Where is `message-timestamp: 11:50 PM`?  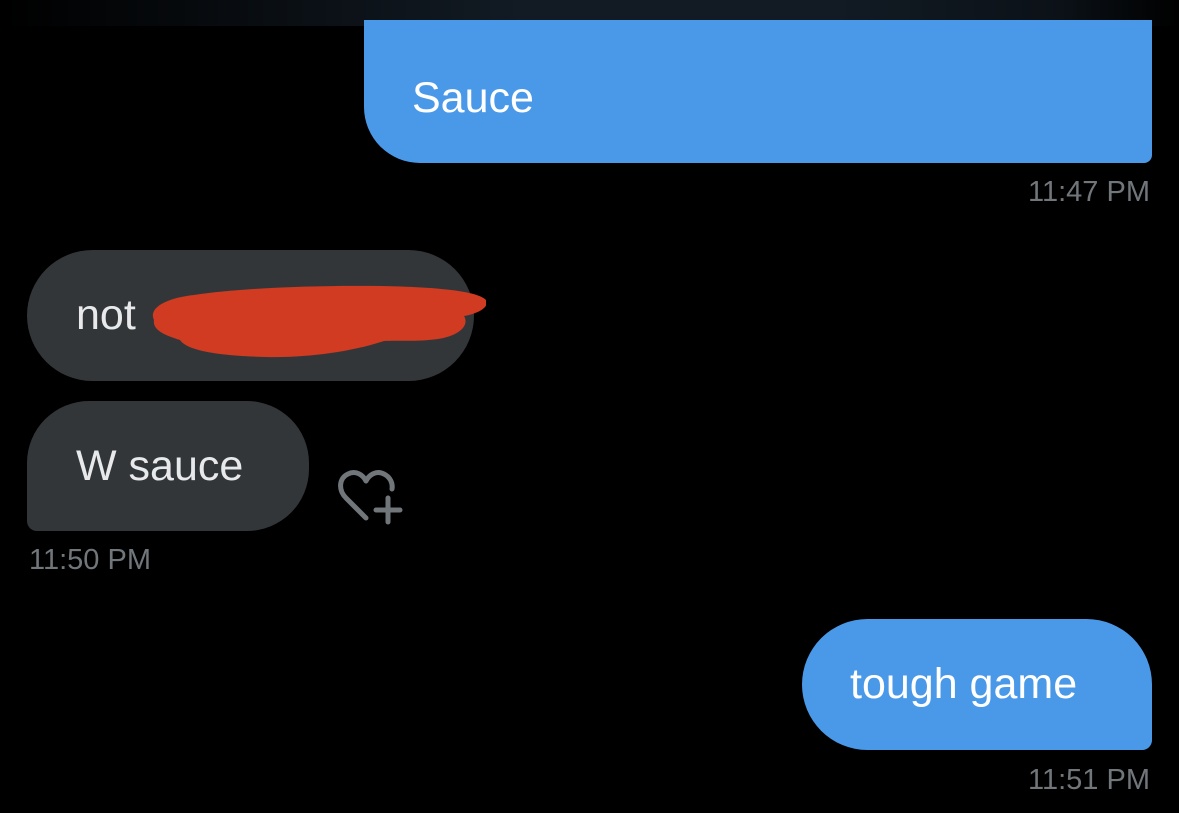
message-timestamp: 11:50 PM is located at coordinates (90, 560).